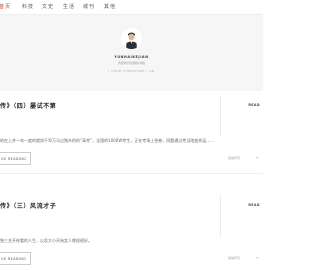 The height and width of the screenshot is (271, 320). What do you see at coordinates (131, 7) in the screenshot?
I see `top-nav: 首页 科技 文史 生活 城刊 其他` at bounding box center [131, 7].